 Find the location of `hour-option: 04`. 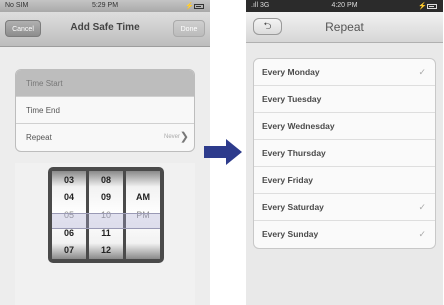

hour-option: 04 is located at coordinates (68, 197).